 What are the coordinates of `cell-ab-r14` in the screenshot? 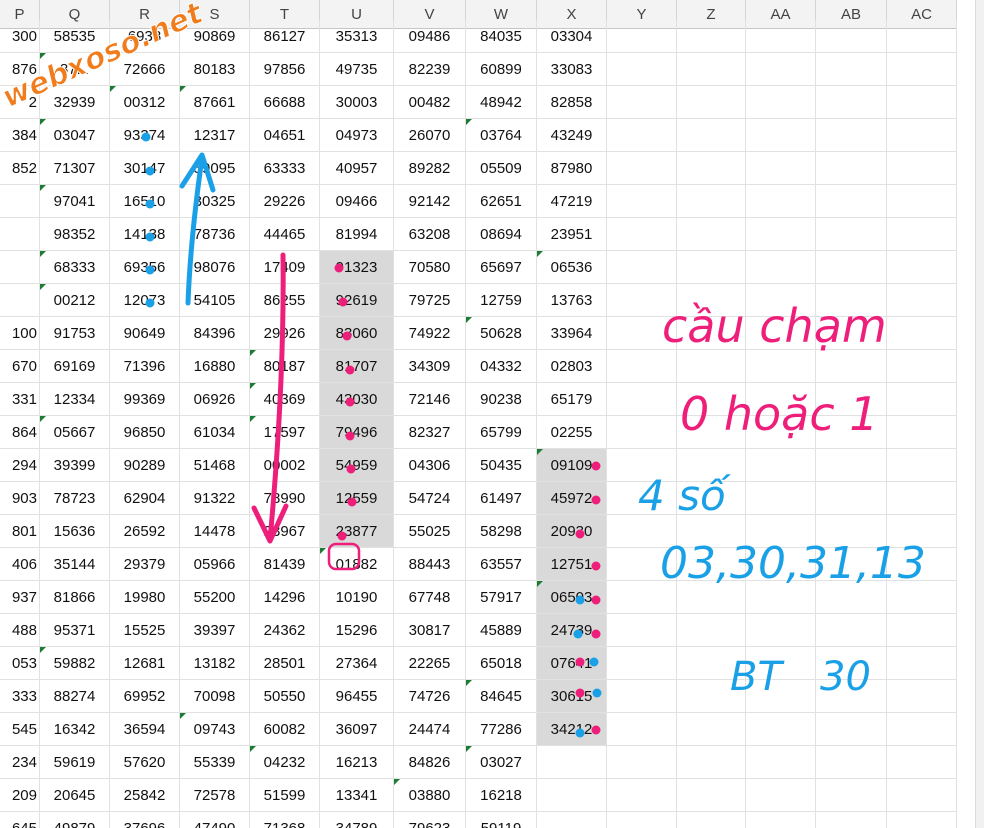 It's located at (851, 498).